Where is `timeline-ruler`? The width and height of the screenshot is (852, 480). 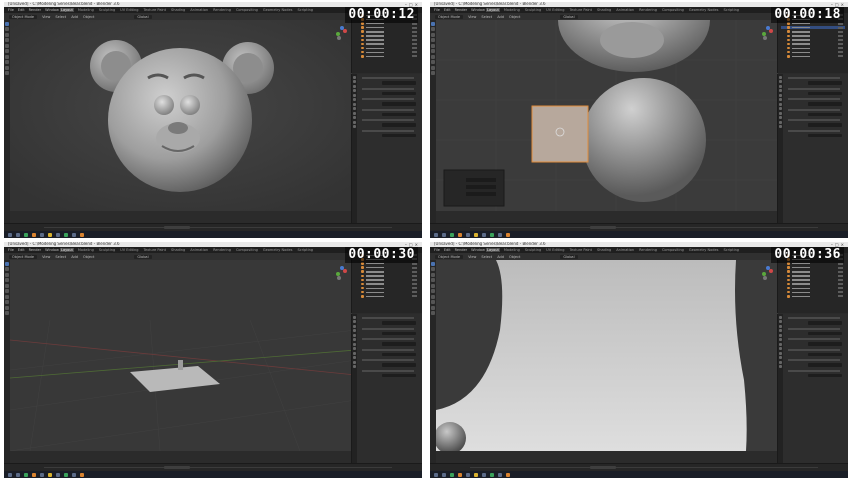
timeline-ruler is located at coordinates (644, 467).